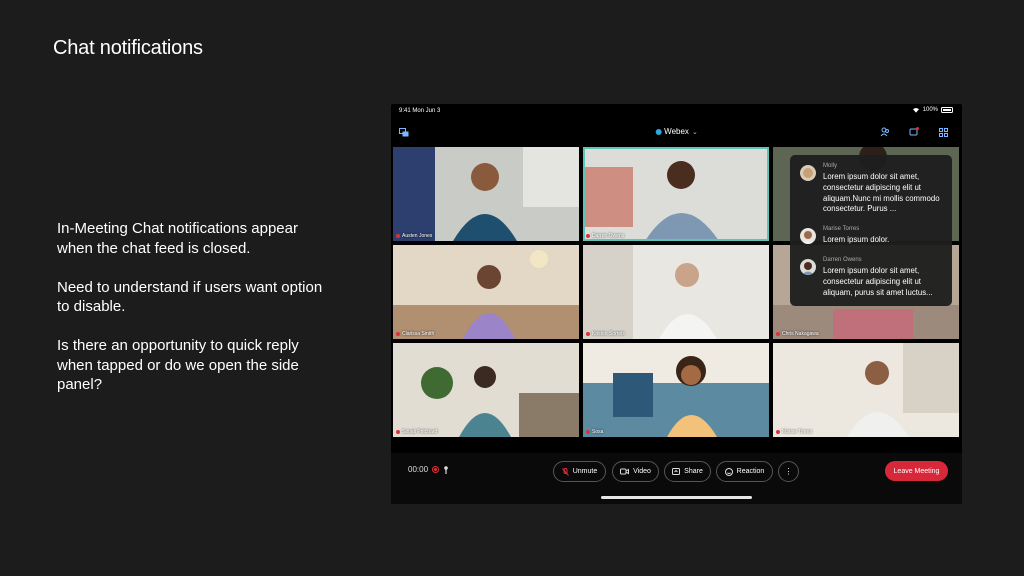 Image resolution: width=1024 pixels, height=576 pixels. What do you see at coordinates (916, 471) in the screenshot?
I see `leave-meeting-button: Leave Meeting` at bounding box center [916, 471].